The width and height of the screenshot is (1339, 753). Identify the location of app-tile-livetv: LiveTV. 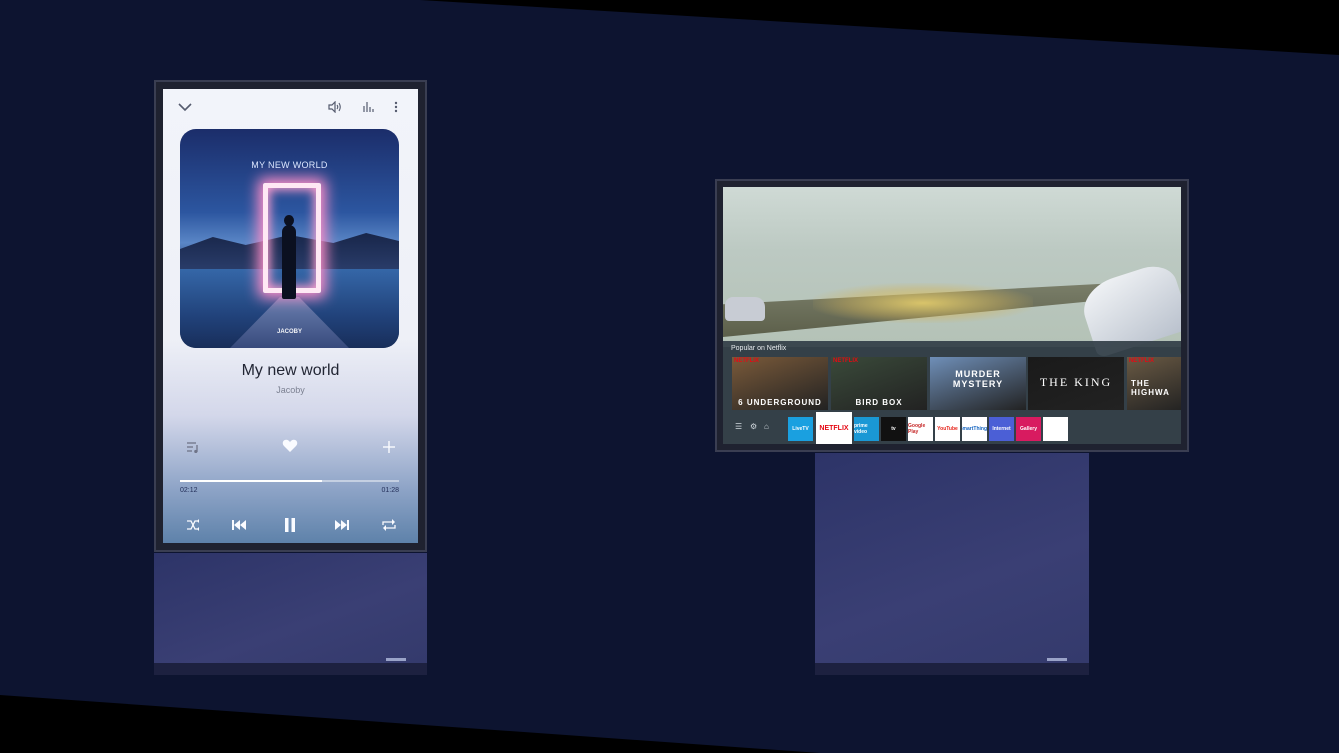
(800, 429).